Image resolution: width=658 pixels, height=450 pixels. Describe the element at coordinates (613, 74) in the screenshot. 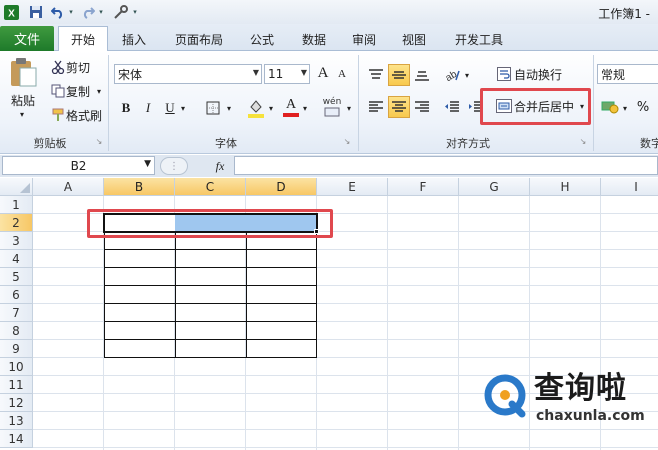

I see `number-format-value: 常规` at that location.